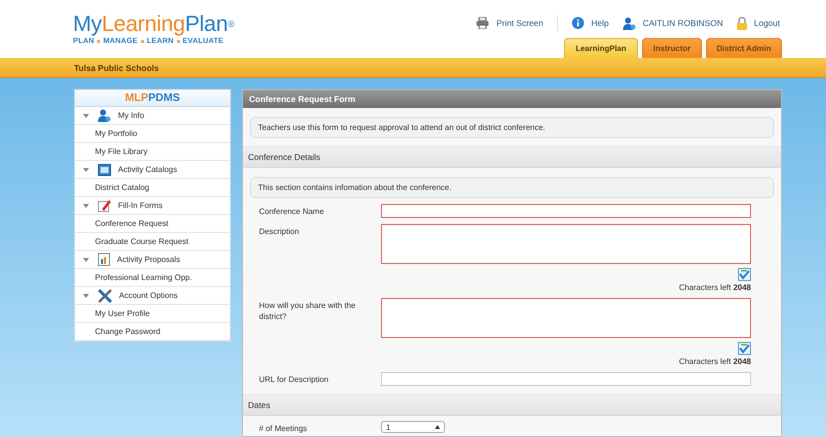 The width and height of the screenshot is (826, 437). Describe the element at coordinates (279, 232) in the screenshot. I see `field-label: Description` at that location.